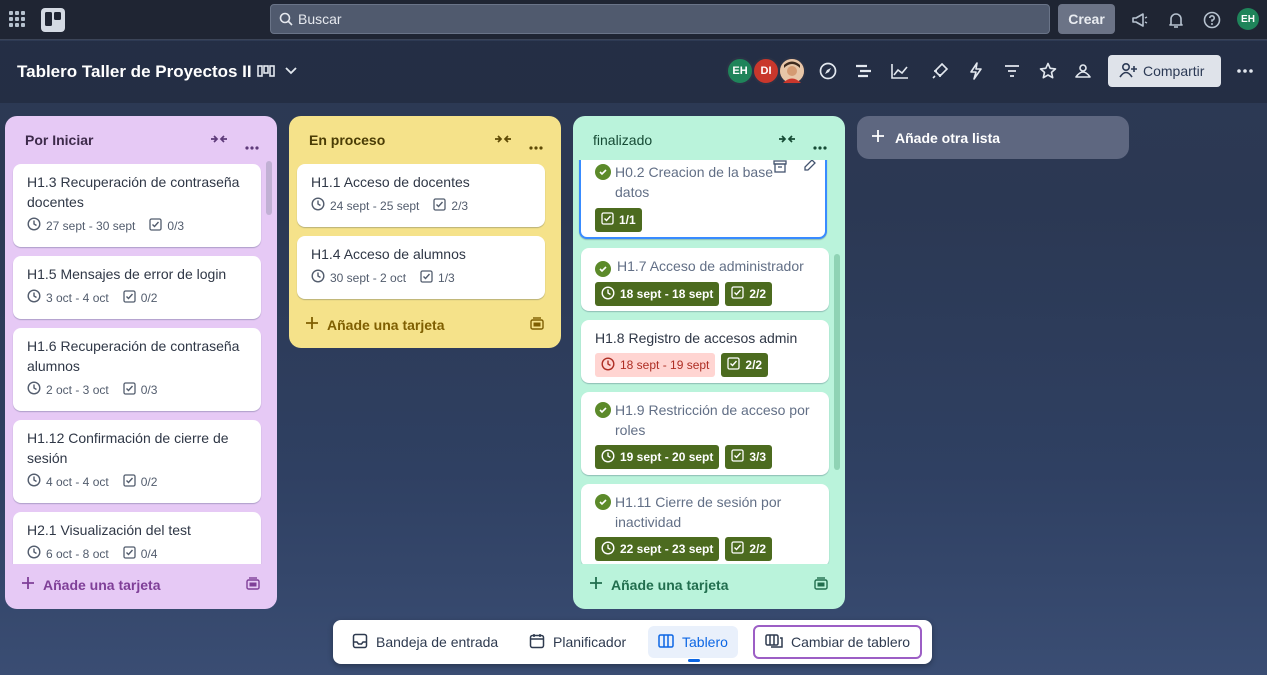  What do you see at coordinates (128, 448) in the screenshot?
I see `card-title: H1.12 Confirmación de cierre de sesión` at bounding box center [128, 448].